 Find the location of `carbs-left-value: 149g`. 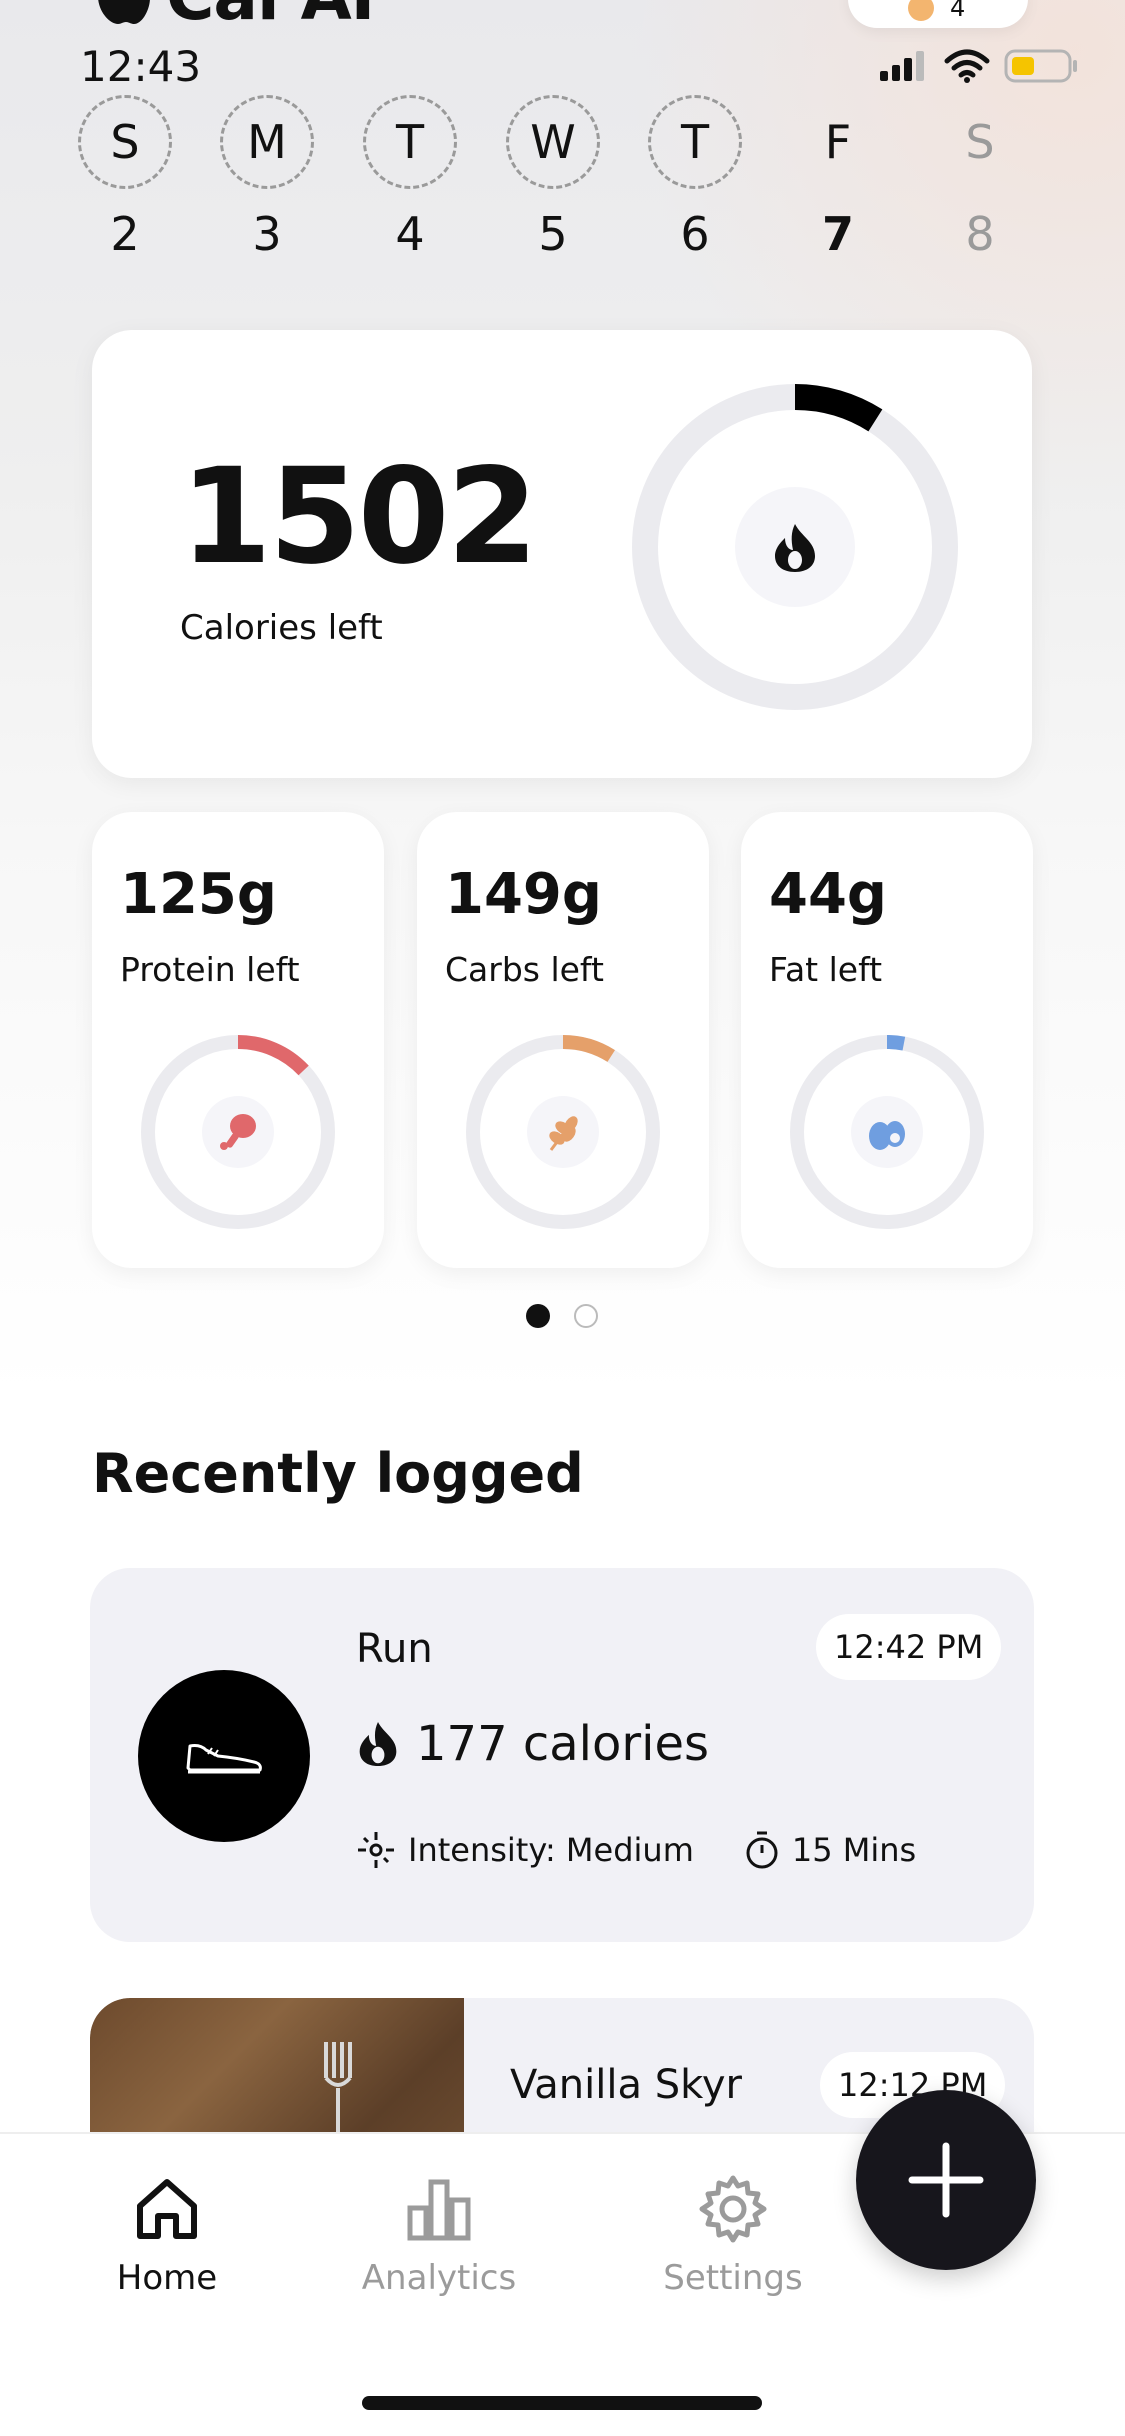

carbs-left-value: 149g is located at coordinates (523, 894).